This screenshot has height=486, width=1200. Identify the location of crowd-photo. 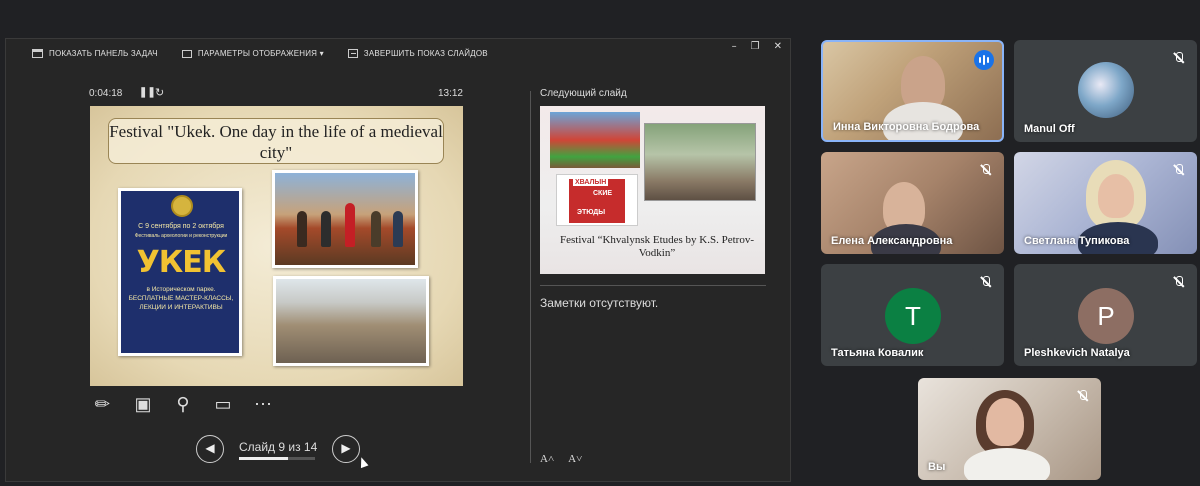
(351, 321).